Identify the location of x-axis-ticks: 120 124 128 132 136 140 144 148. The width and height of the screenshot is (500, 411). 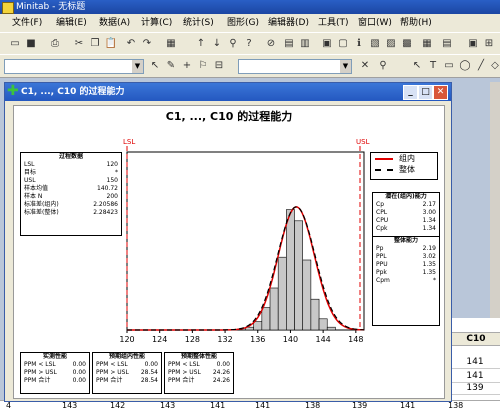
(241, 337).